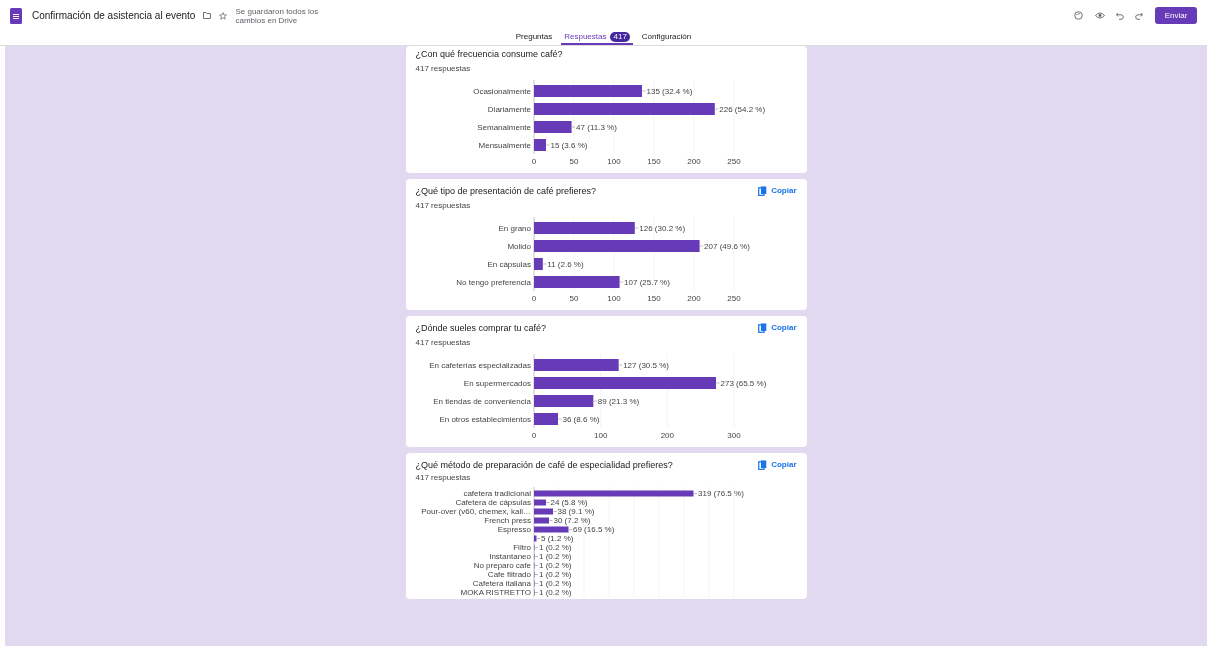 The height and width of the screenshot is (646, 1207). Describe the element at coordinates (508, 264) in the screenshot. I see `category-label: En cápsulas` at that location.